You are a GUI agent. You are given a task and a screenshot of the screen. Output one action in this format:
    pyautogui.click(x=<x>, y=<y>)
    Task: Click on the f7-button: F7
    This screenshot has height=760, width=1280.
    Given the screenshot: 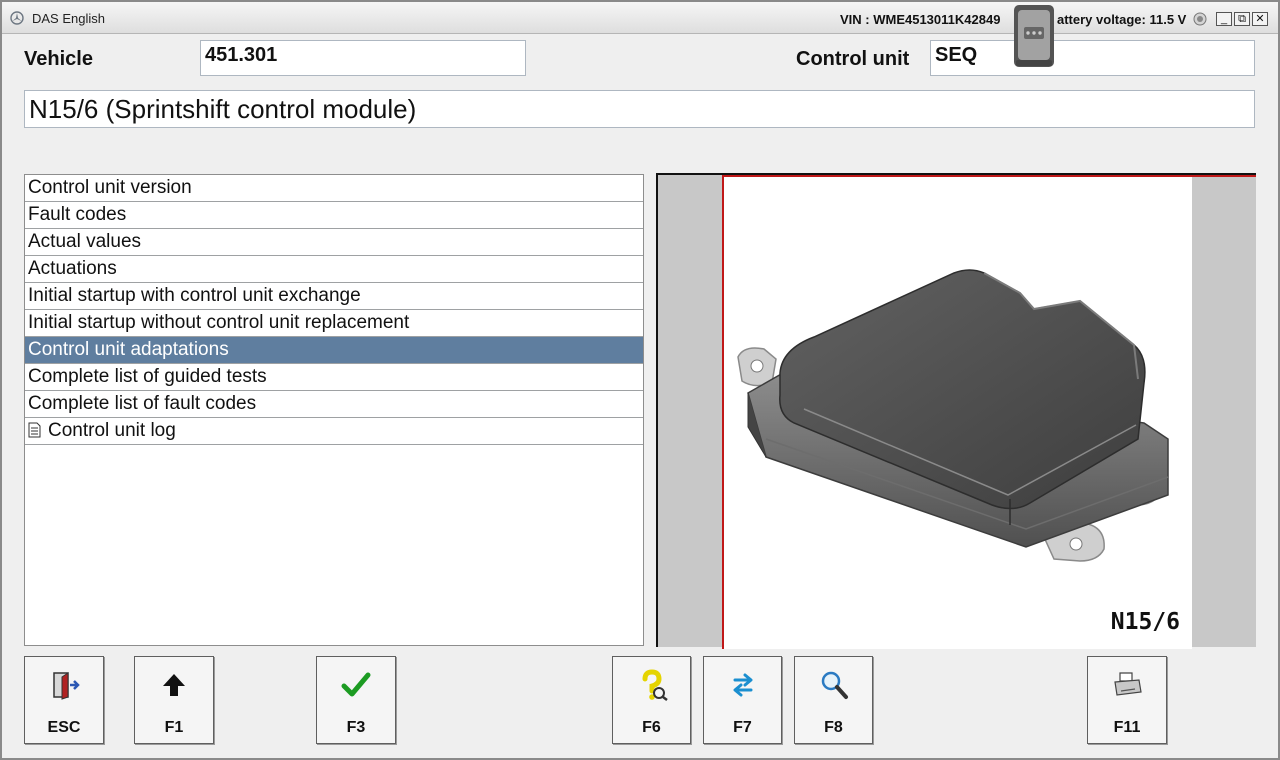 What is the action you would take?
    pyautogui.click(x=742, y=700)
    